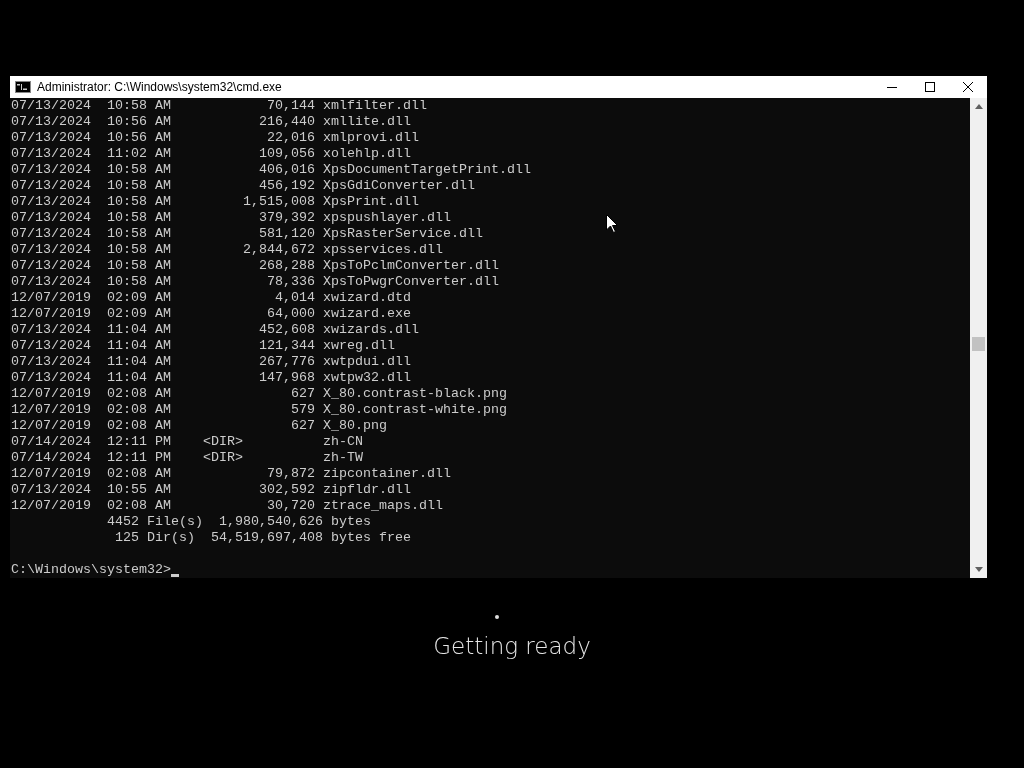  Describe the element at coordinates (187, 458) in the screenshot. I see `directory-entry: 07/14/2024 12:11 PM <DIR> zh-TW` at that location.